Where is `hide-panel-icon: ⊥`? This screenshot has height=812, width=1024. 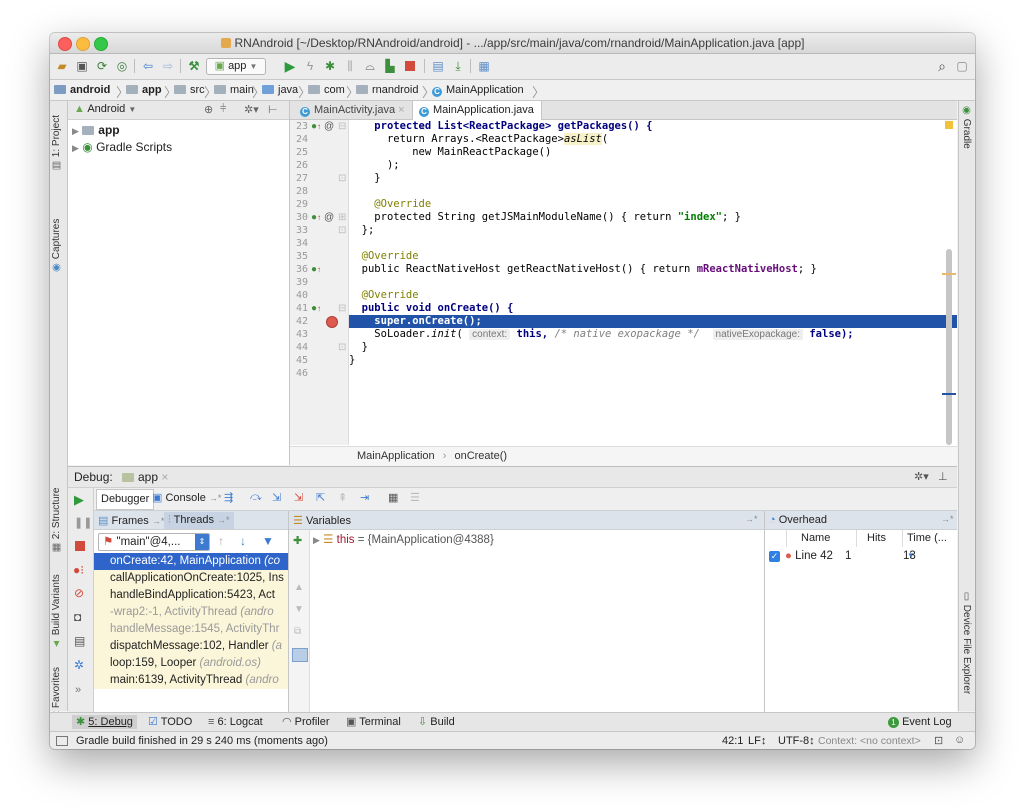
hide-panel-icon: ⊥ is located at coordinates (943, 476).